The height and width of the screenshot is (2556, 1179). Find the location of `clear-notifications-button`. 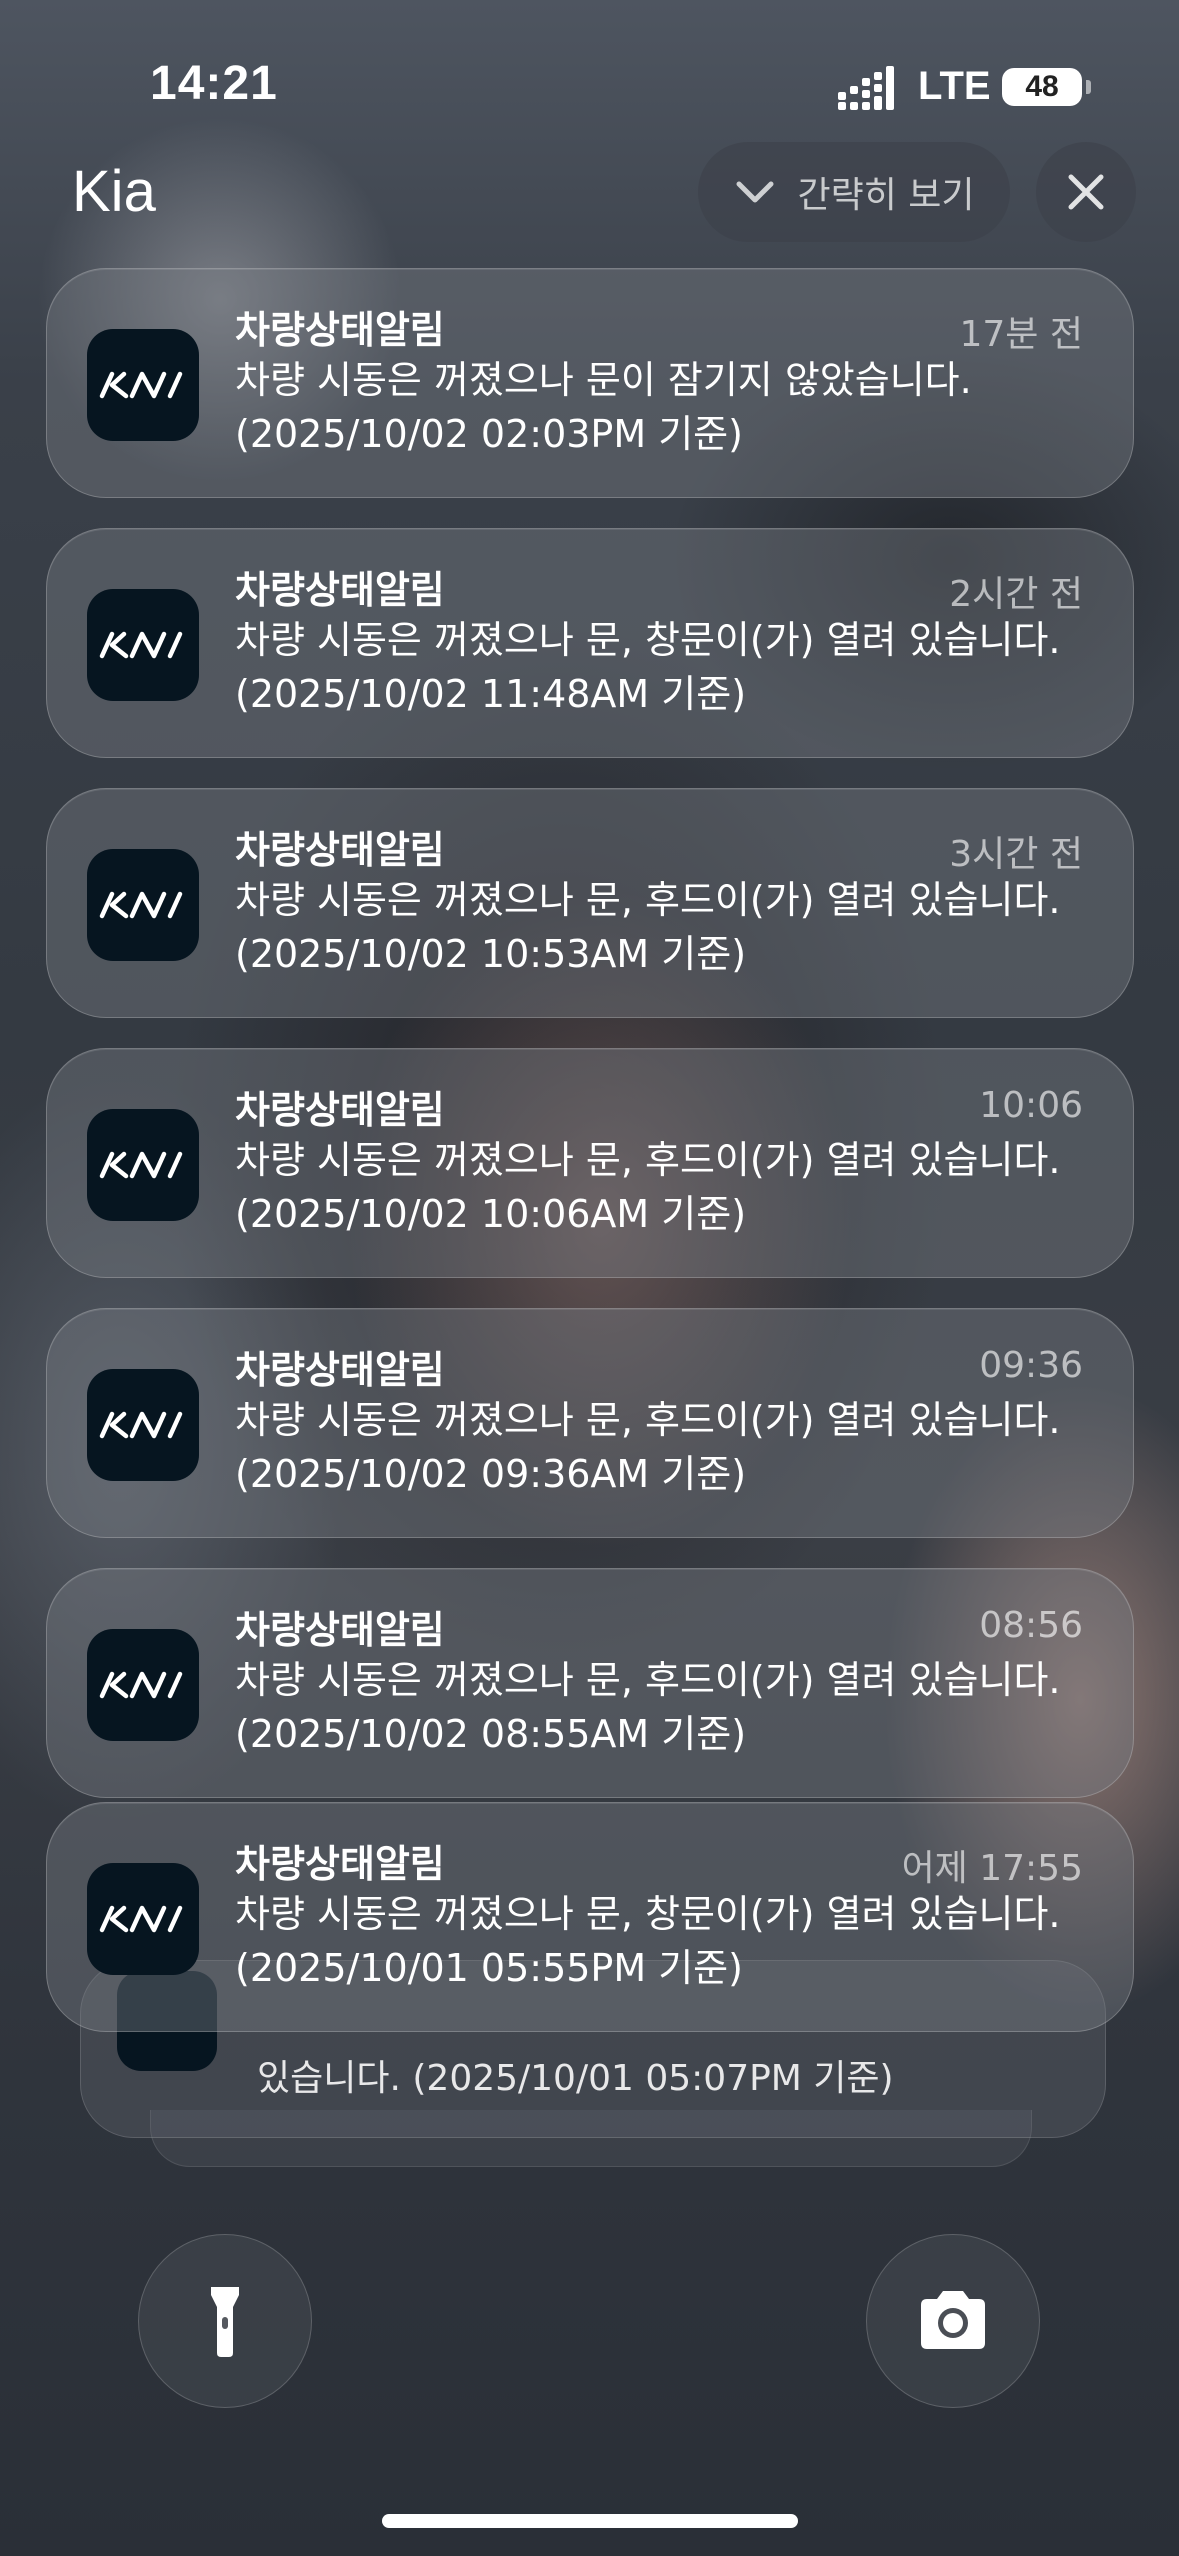

clear-notifications-button is located at coordinates (1086, 192).